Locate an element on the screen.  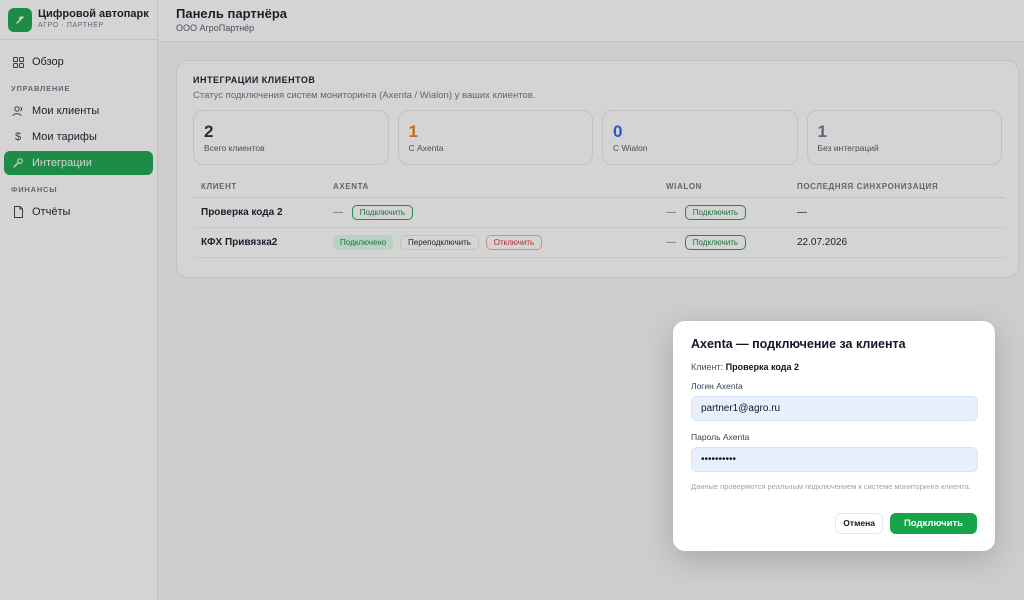
cancel-button: Отмена is located at coordinates (859, 523).